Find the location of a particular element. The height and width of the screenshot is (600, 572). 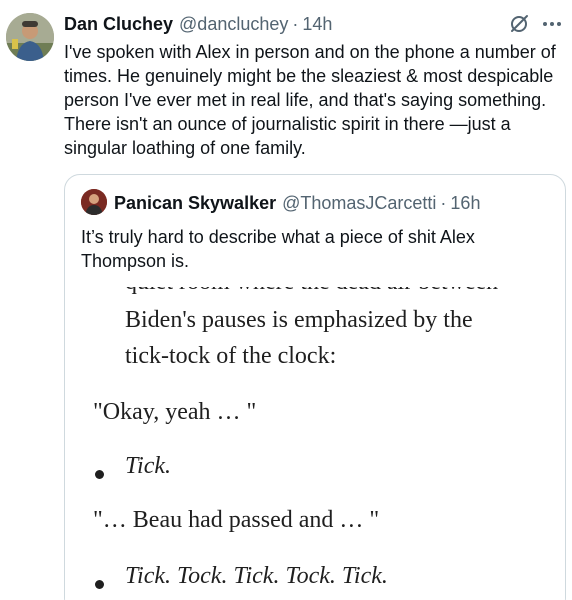

grok-icon is located at coordinates (519, 24).